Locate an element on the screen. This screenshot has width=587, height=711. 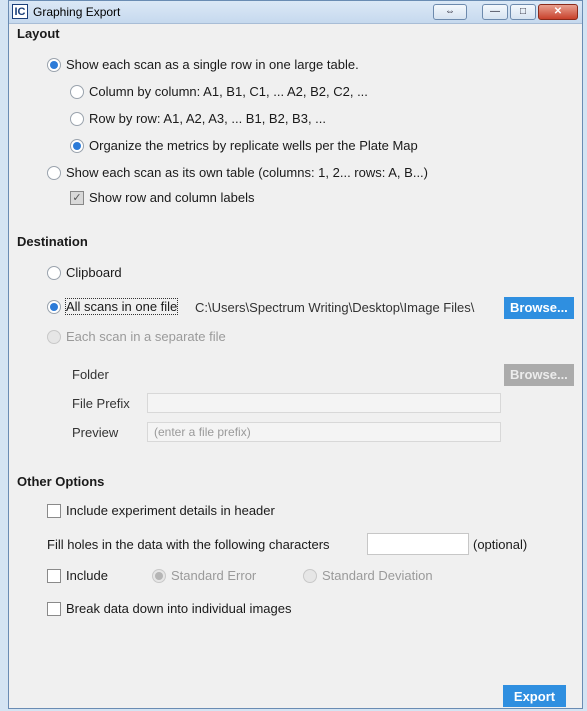
separate-file-option: Each scan in a separate file is located at coordinates (136, 336).